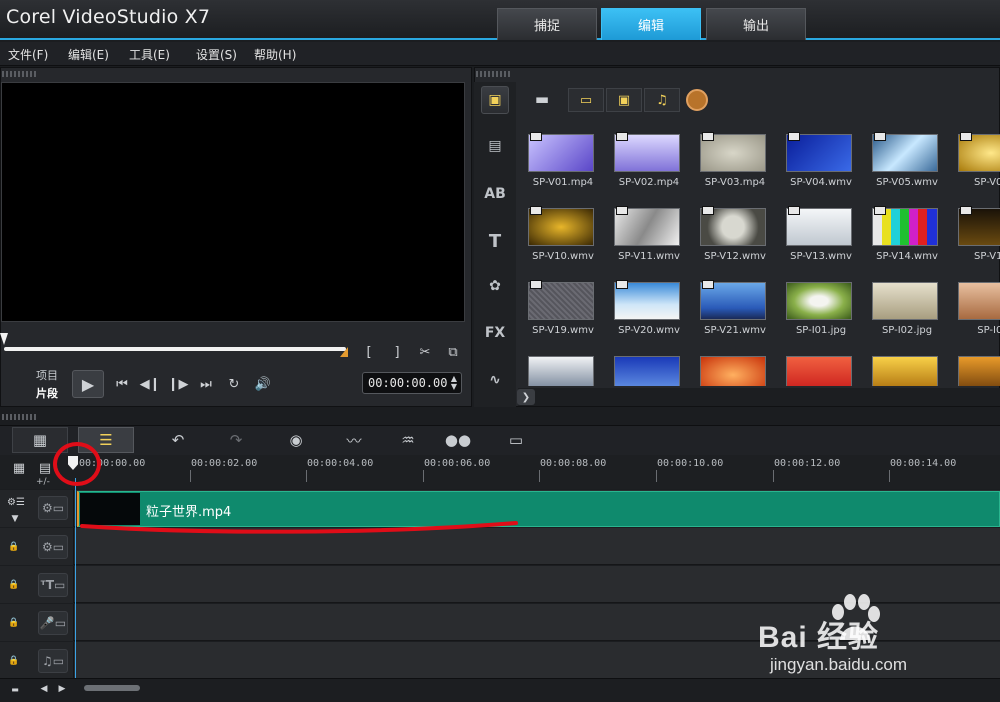  Describe the element at coordinates (649, 304) in the screenshot. I see `library-item: SP-V20.wmv` at that location.